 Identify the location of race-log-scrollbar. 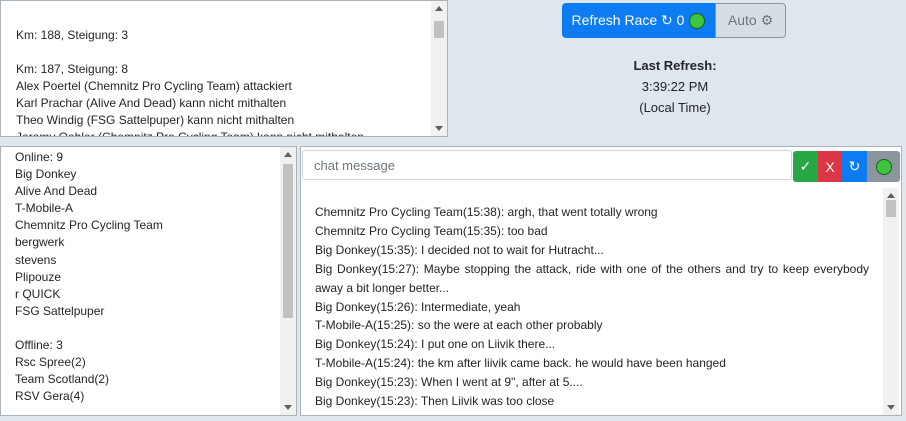
(439, 68).